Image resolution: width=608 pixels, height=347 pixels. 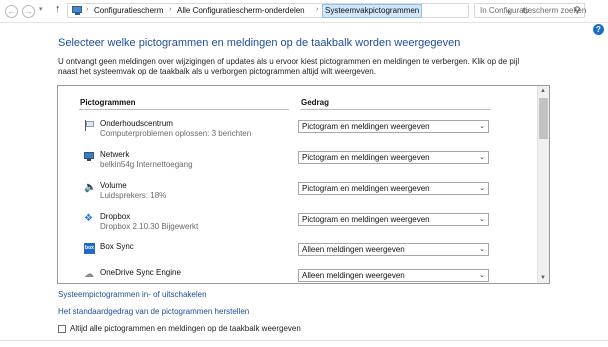 I want to click on network-monitor, so click(x=89, y=155).